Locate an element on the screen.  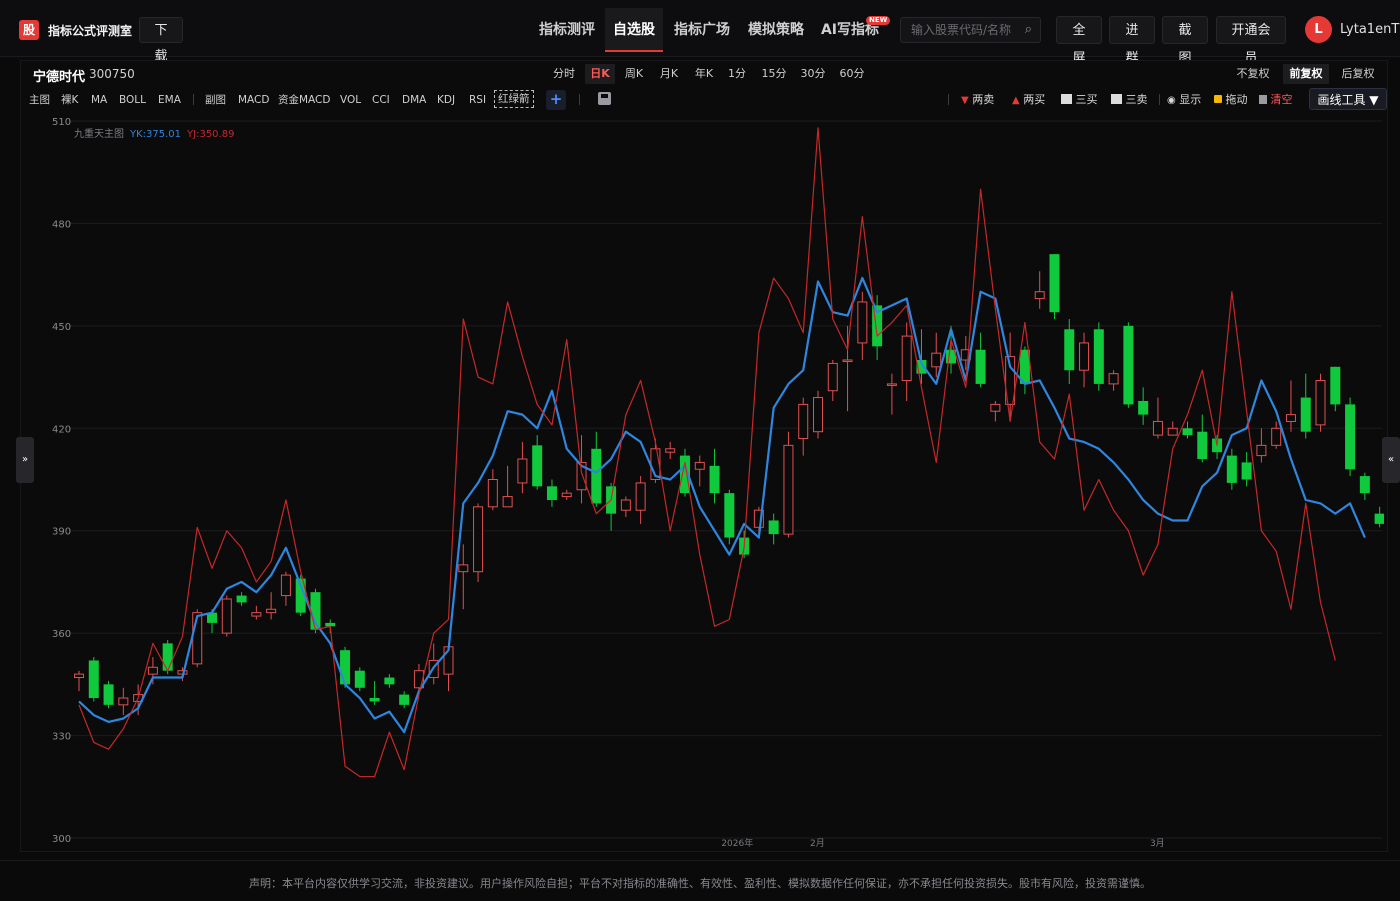
ind-vol: VOL is located at coordinates (350, 100).